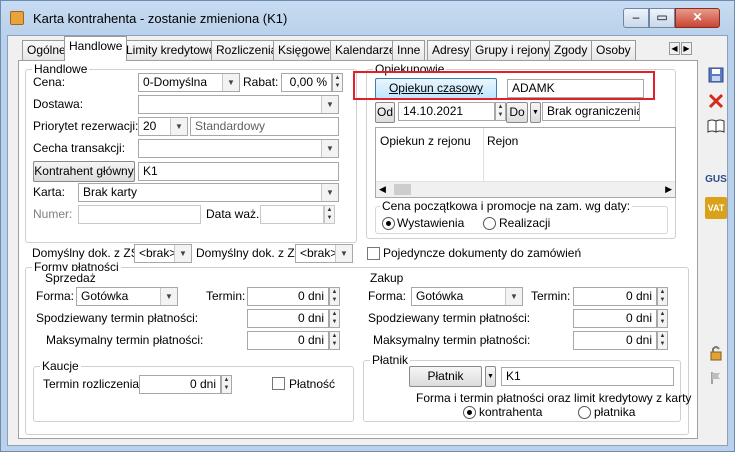 The image size is (735, 452). Describe the element at coordinates (125, 340) in the screenshot. I see `sprzedaz-maksymalny-label: Maksymalny termin płatności:` at that location.